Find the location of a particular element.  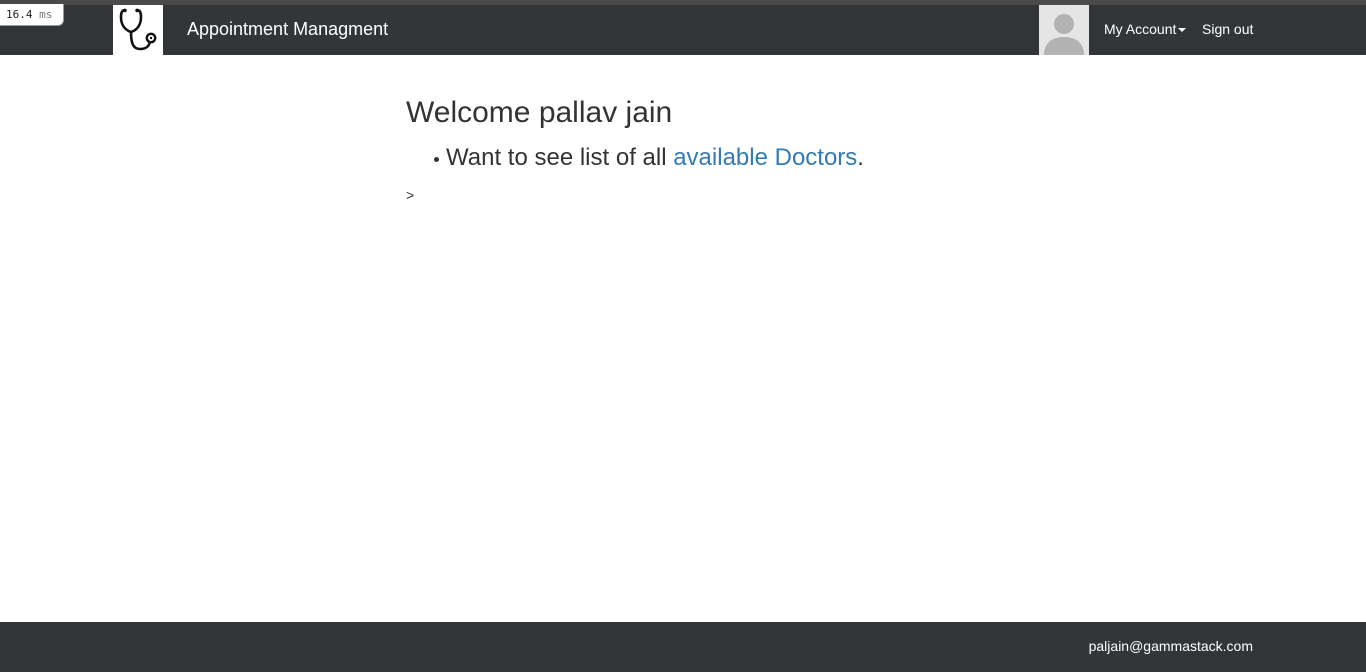

sign-out-link: Sign out is located at coordinates (1227, 30).